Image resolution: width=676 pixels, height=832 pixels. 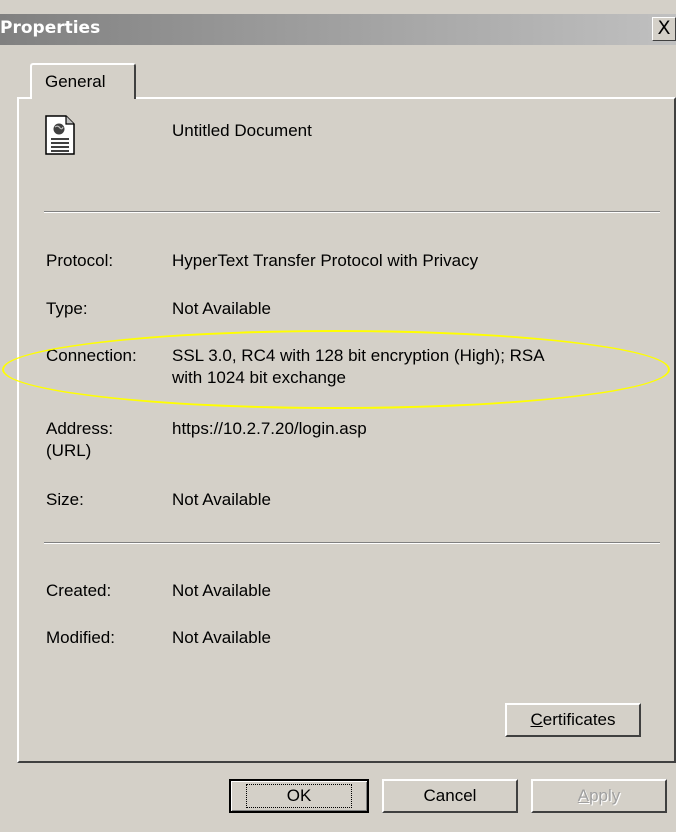 What do you see at coordinates (65, 499) in the screenshot?
I see `size-label: Size:` at bounding box center [65, 499].